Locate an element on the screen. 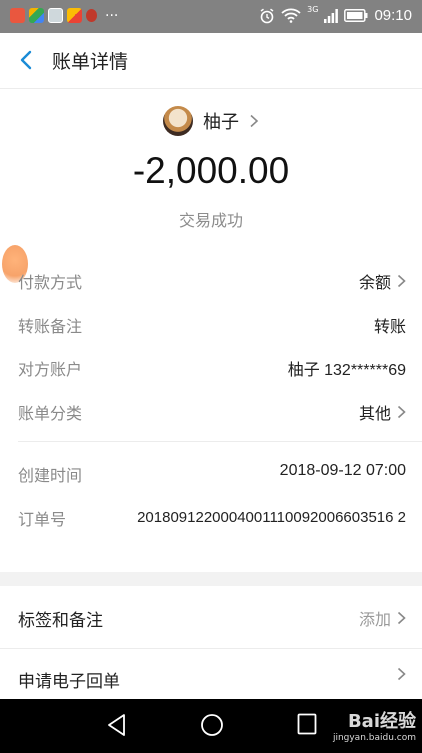  tags-and-notes-row: 标签和备注 添加 is located at coordinates (211, 617).